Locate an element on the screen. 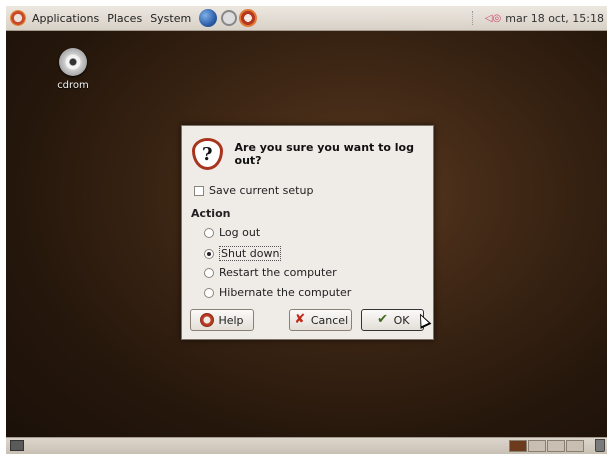 This screenshot has height=458, width=607. cancel-button: ✘ Cancel is located at coordinates (320, 320).